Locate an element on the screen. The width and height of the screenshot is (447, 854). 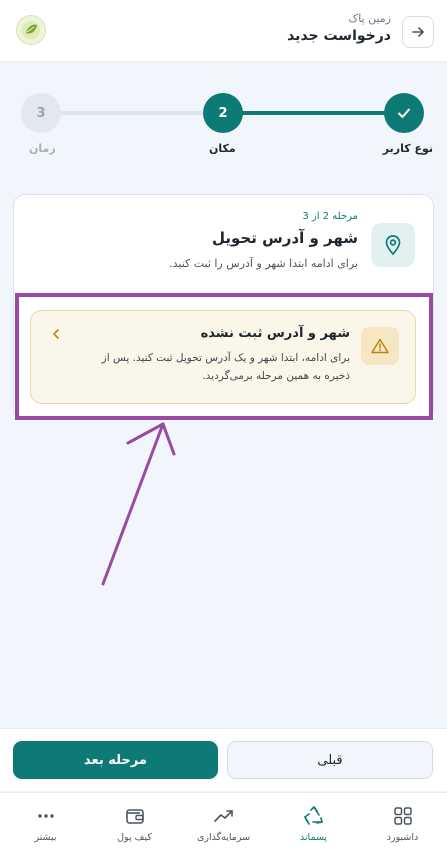
header-subtitle: زمین پاک is located at coordinates (369, 18).